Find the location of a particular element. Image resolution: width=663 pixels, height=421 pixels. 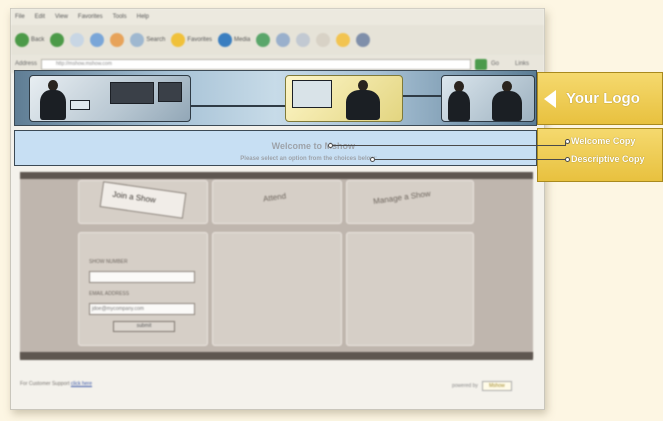

footer-support: For Customer Support click here is located at coordinates (56, 384).